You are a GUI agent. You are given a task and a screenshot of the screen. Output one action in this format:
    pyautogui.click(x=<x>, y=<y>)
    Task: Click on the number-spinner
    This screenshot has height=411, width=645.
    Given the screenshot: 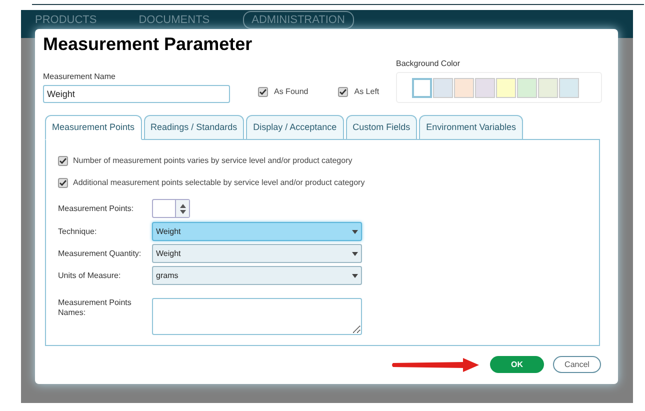 What is the action you would take?
    pyautogui.click(x=171, y=208)
    